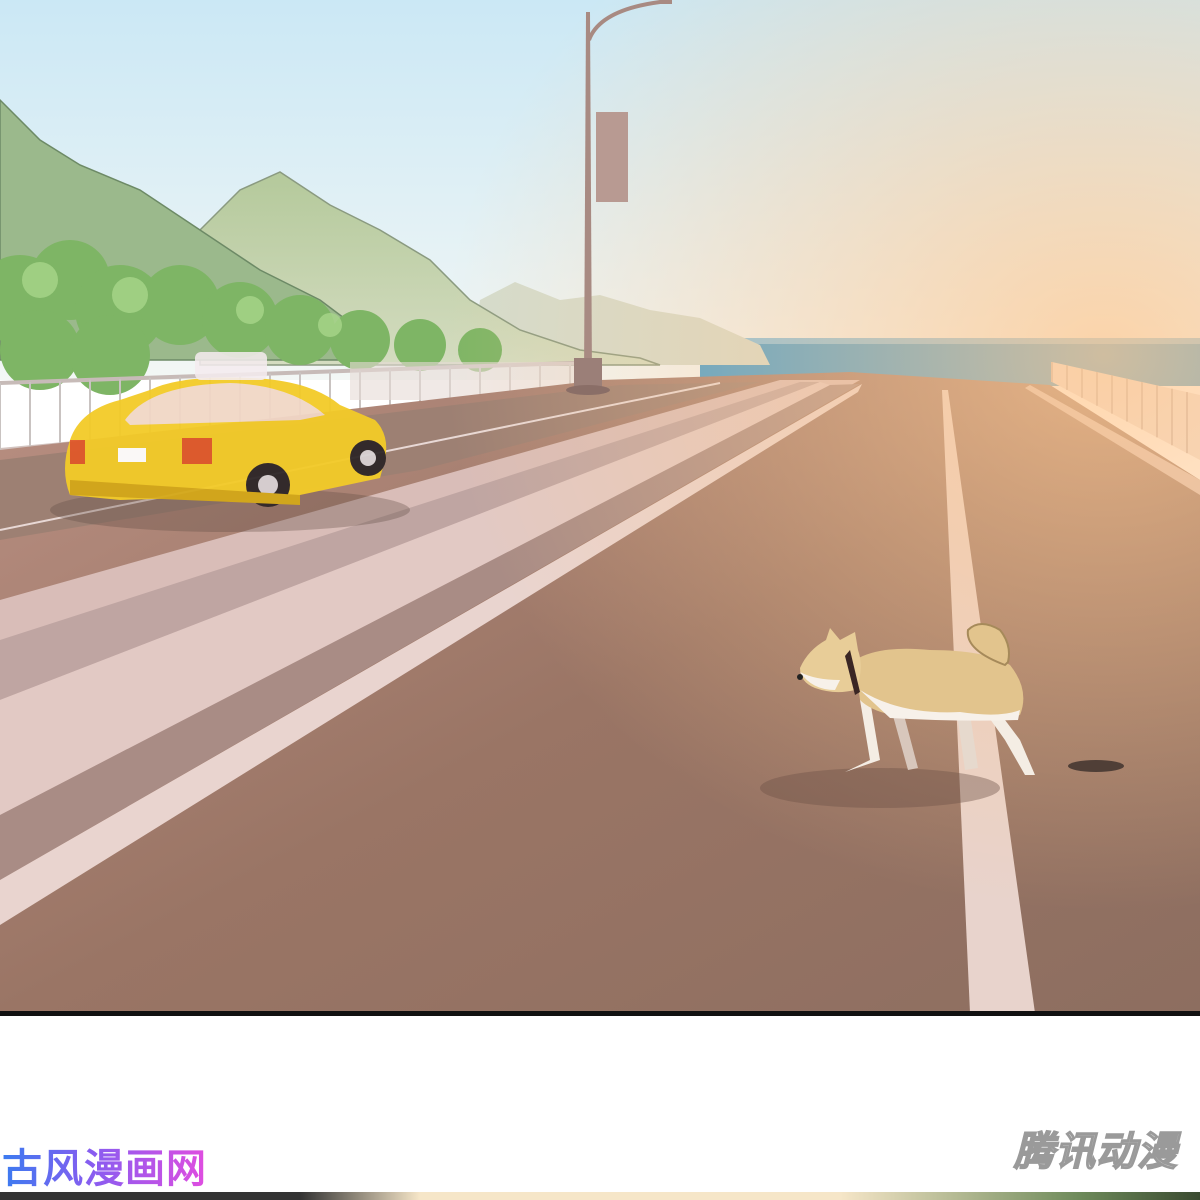 The width and height of the screenshot is (1200, 1200). Describe the element at coordinates (104, 1169) in the screenshot. I see `watermark-left: 古风漫画网` at that location.